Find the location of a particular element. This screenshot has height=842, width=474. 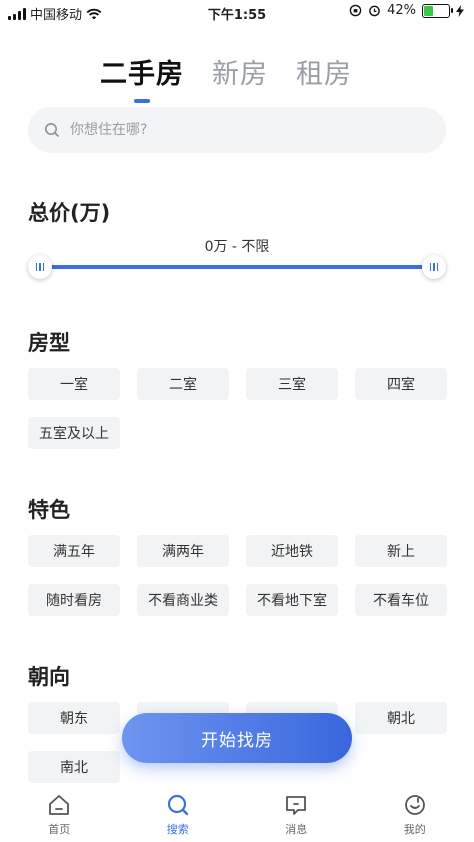

rotation-lock-icon is located at coordinates (355, 10).